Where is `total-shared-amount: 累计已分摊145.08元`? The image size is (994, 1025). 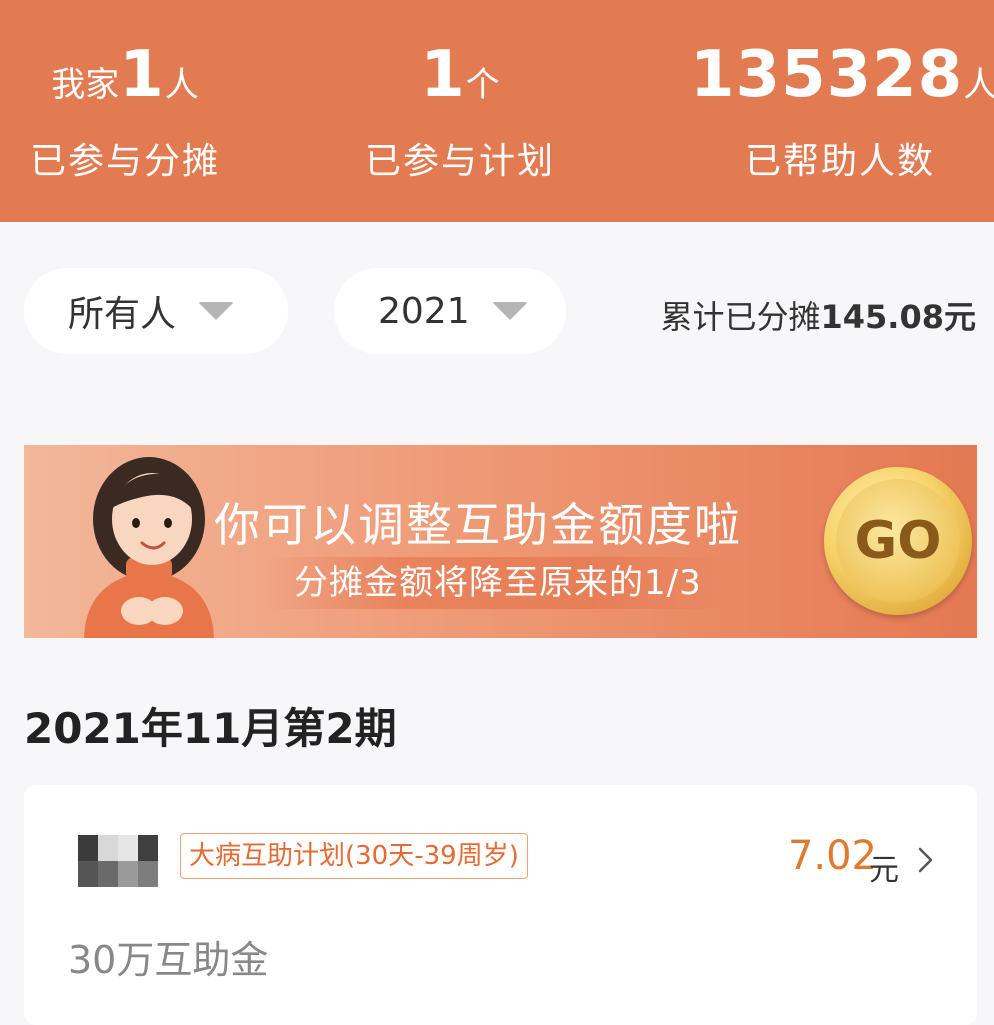 total-shared-amount: 累计已分摊145.08元 is located at coordinates (818, 315).